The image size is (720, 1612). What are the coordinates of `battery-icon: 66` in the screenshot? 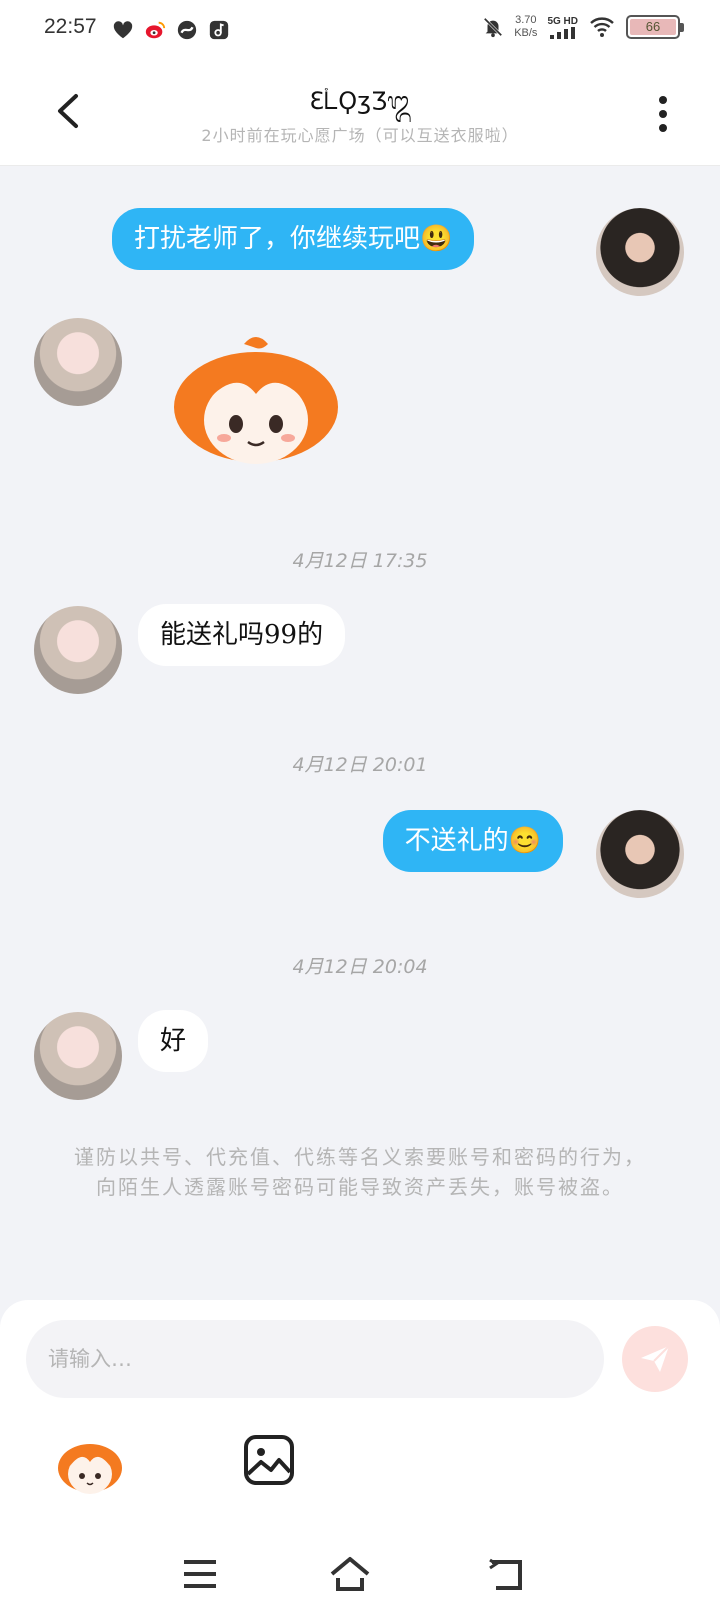 It's located at (655, 27).